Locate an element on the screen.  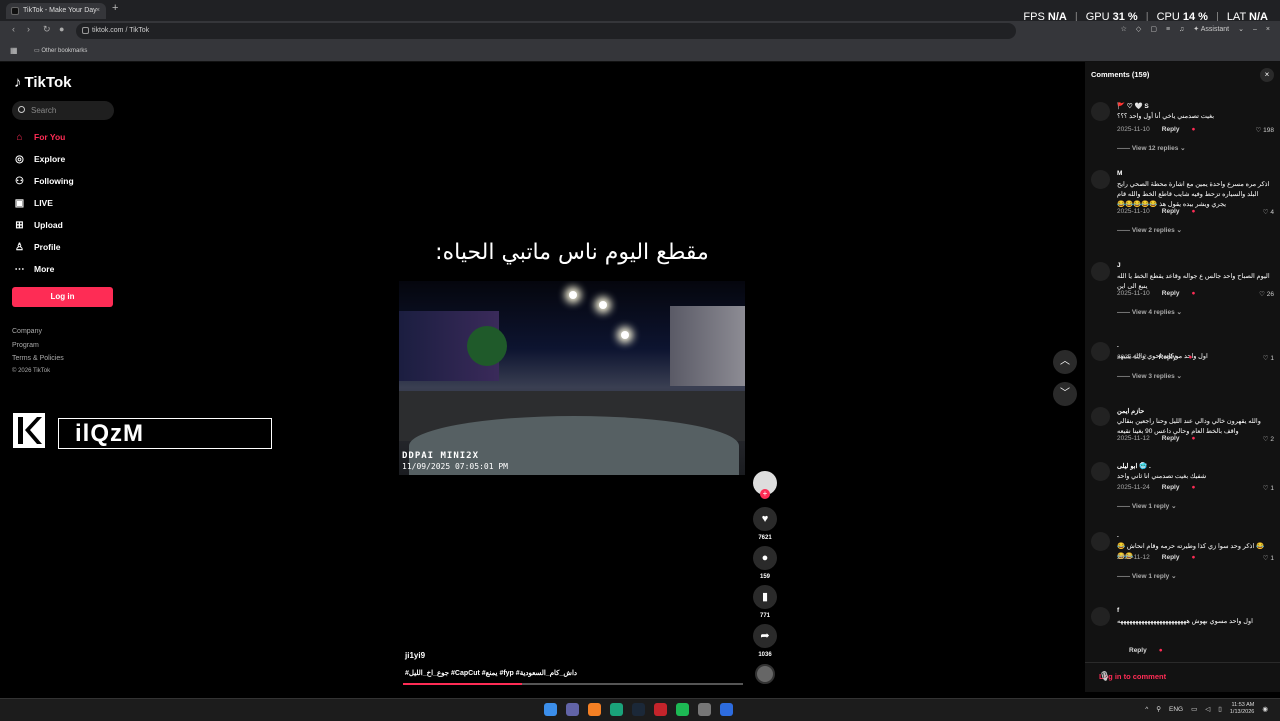
language-indicator: ENG is located at coordinates (1176, 709).